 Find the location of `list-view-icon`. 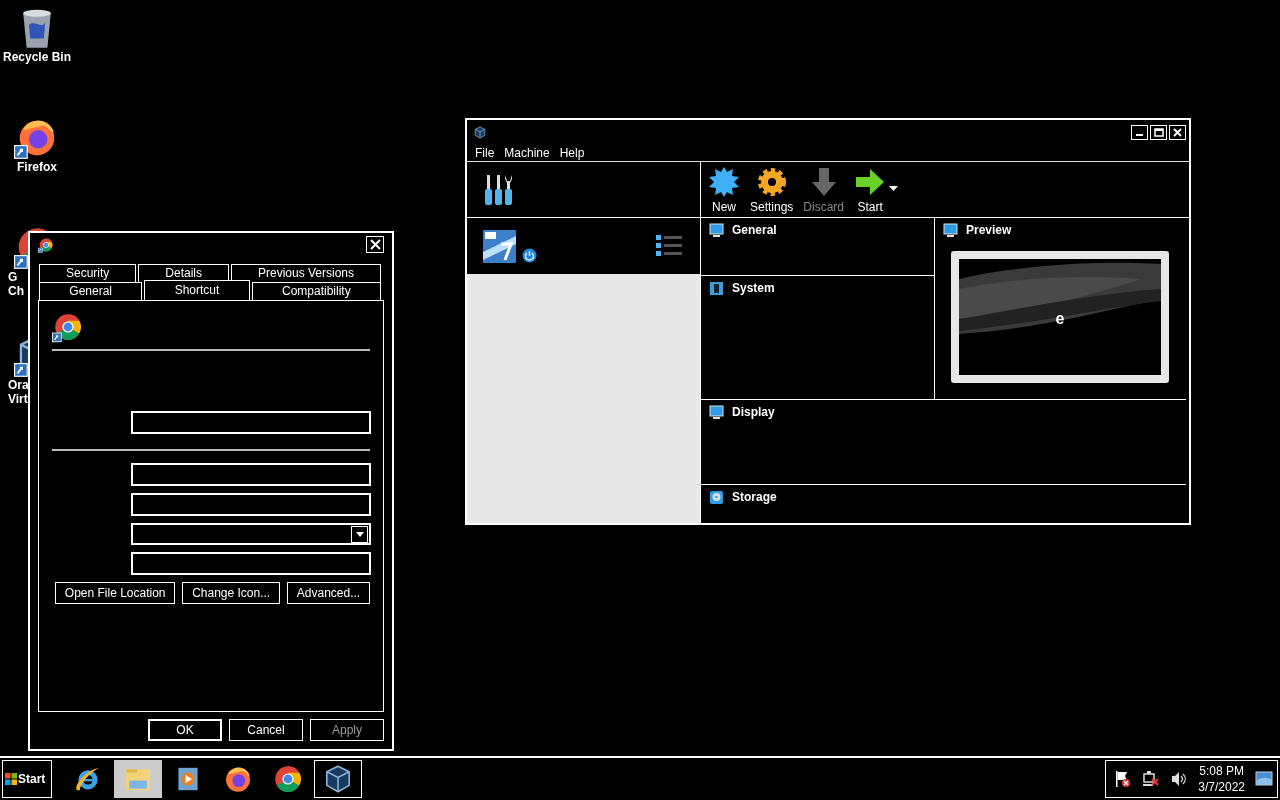

list-view-icon is located at coordinates (669, 246).